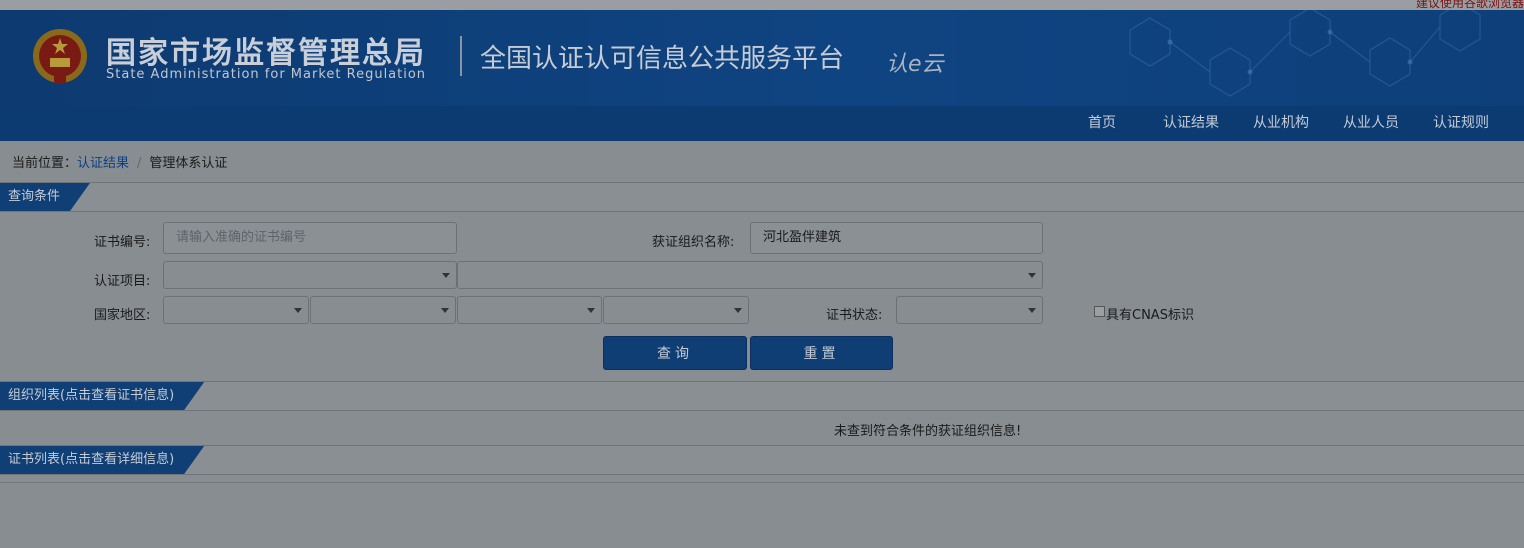 The height and width of the screenshot is (548, 1524). I want to click on cert-list-section-title: 证书列表(点击查看详细信息), so click(102, 460).